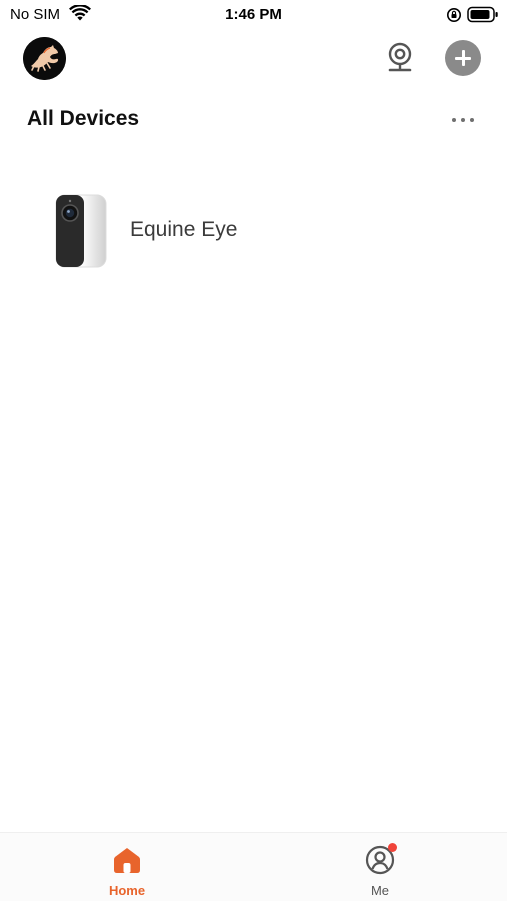 The height and width of the screenshot is (901, 507). What do you see at coordinates (454, 15) in the screenshot?
I see `orientation-lock-icon` at bounding box center [454, 15].